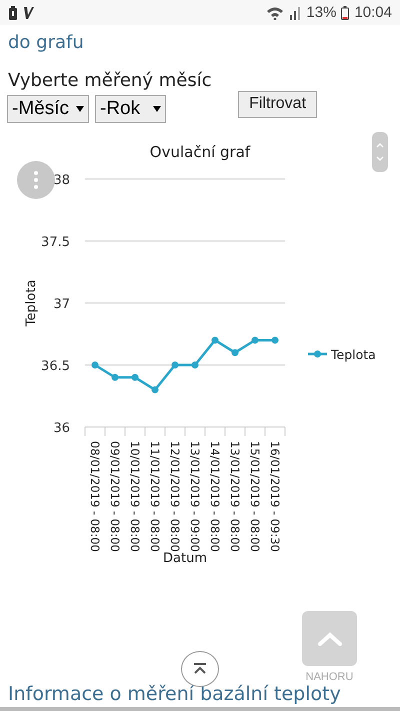 The height and width of the screenshot is (711, 400). I want to click on app-logo-icon, so click(29, 13).